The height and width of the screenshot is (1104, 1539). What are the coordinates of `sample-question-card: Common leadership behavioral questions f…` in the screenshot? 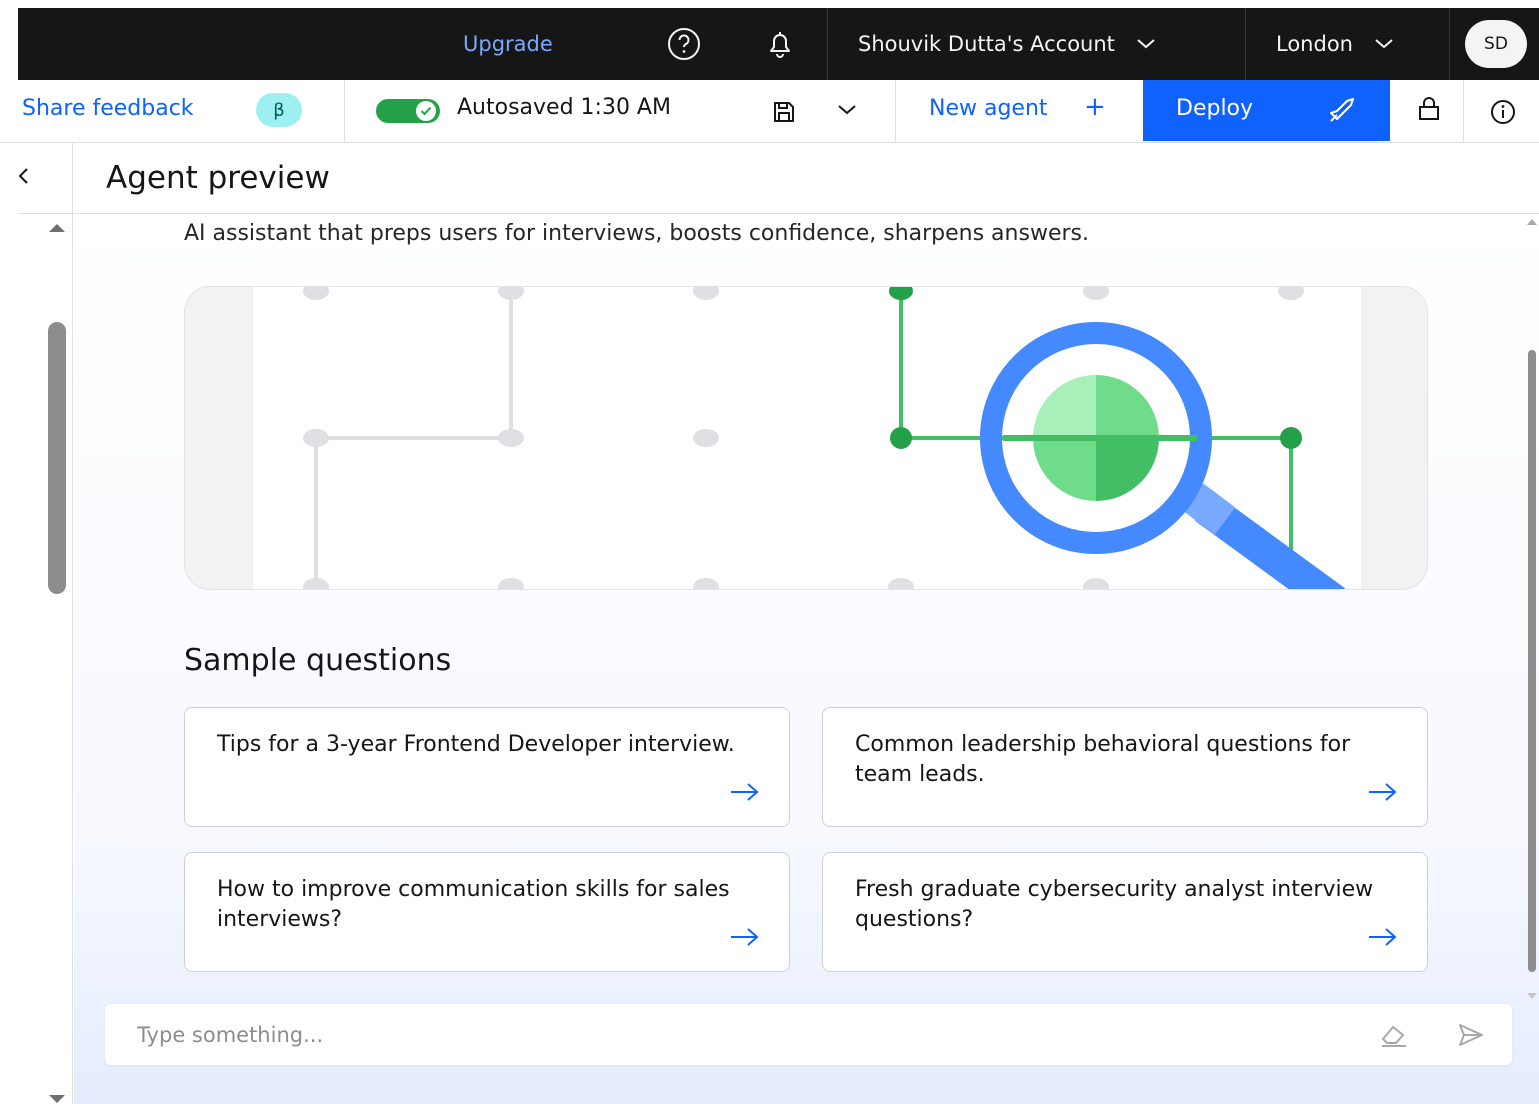 It's located at (1125, 767).